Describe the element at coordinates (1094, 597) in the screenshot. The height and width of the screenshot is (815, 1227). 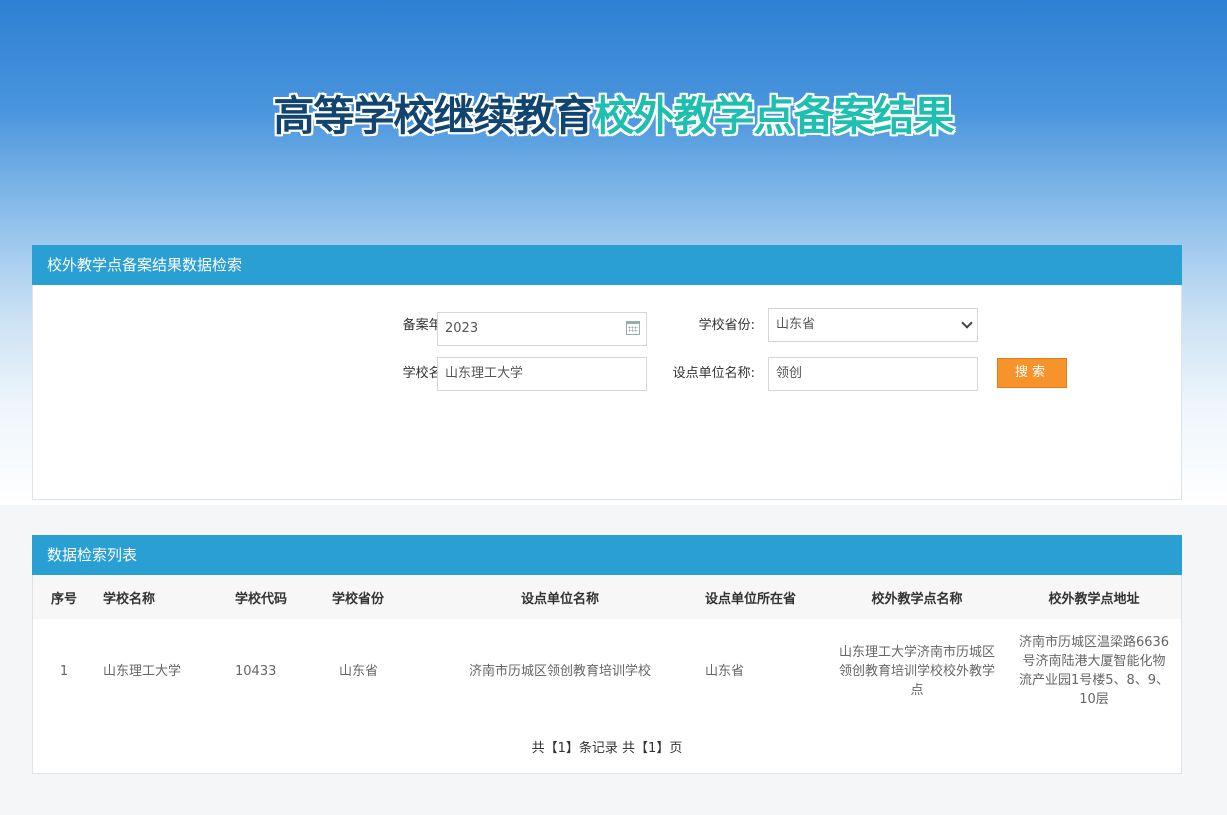
I see `col-header: 校外教学点地址` at that location.